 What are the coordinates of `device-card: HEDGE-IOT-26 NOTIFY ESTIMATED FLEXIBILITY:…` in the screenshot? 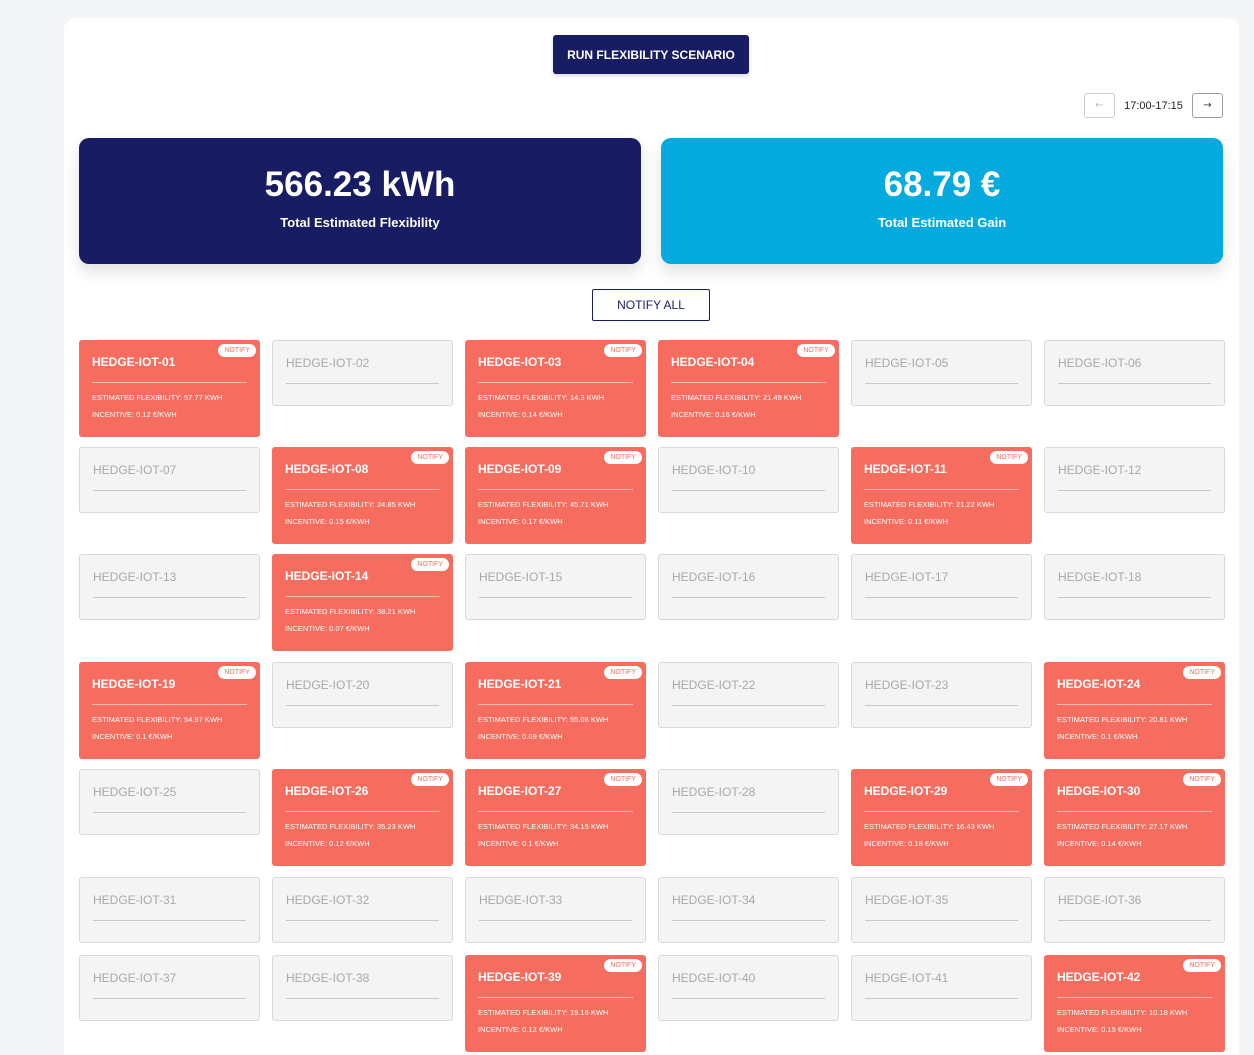 It's located at (362, 817).